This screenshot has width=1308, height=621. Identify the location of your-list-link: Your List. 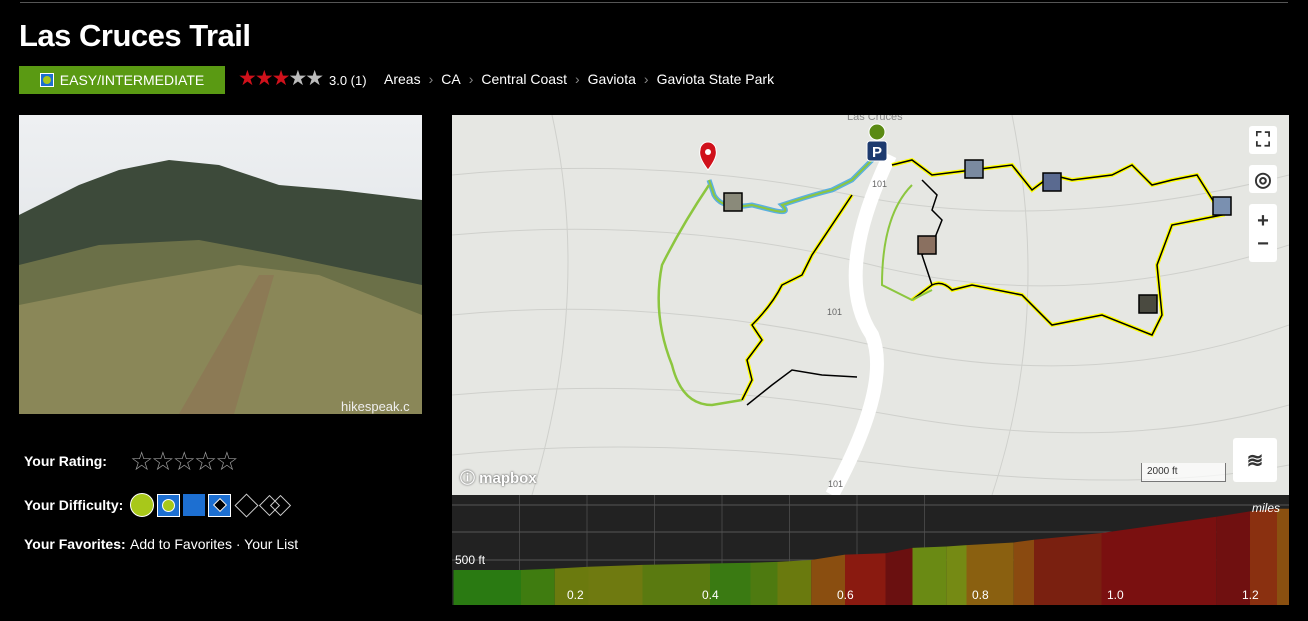
(271, 544).